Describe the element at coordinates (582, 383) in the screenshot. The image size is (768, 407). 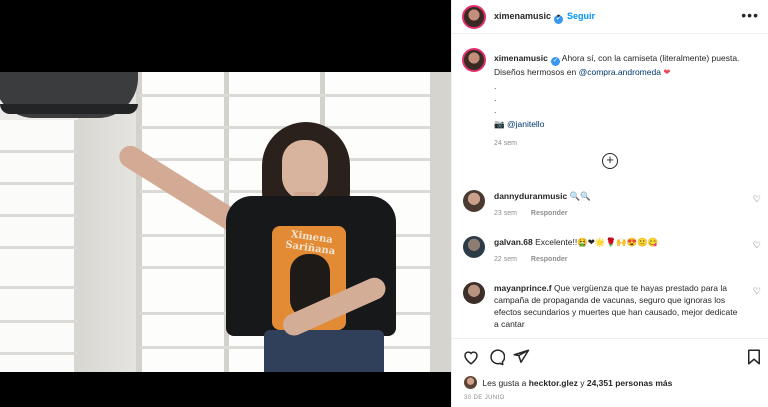
I see `likes-connector: y` at that location.